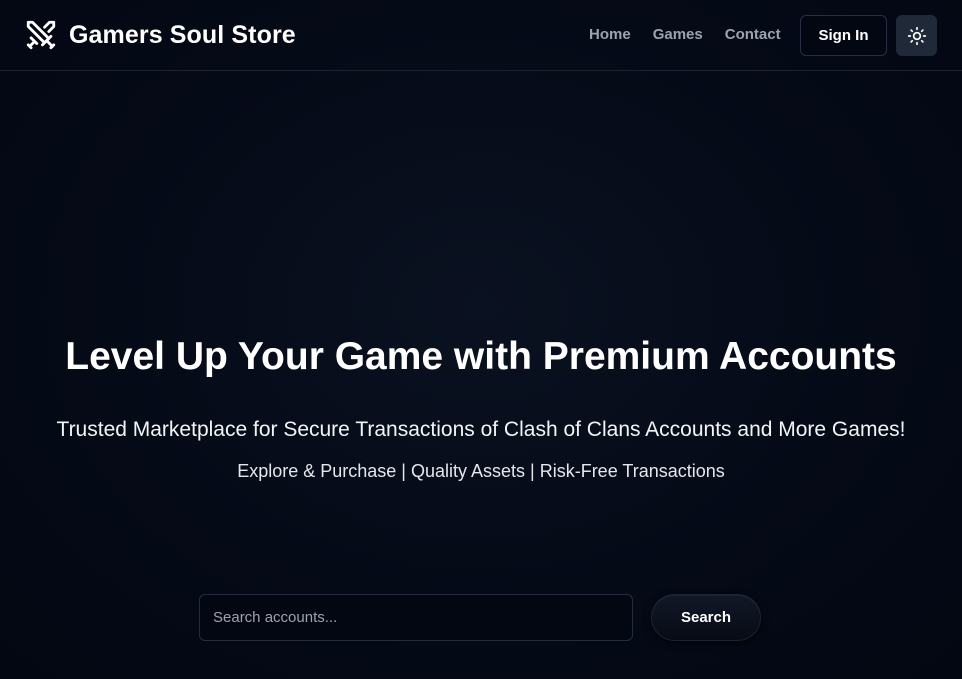  Describe the element at coordinates (610, 34) in the screenshot. I see `nav-link-home: Home` at that location.